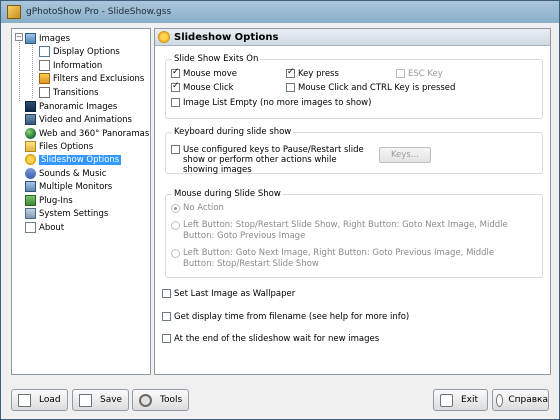 This screenshot has height=420, width=560. What do you see at coordinates (145, 400) in the screenshot?
I see `gear-icon` at bounding box center [145, 400].